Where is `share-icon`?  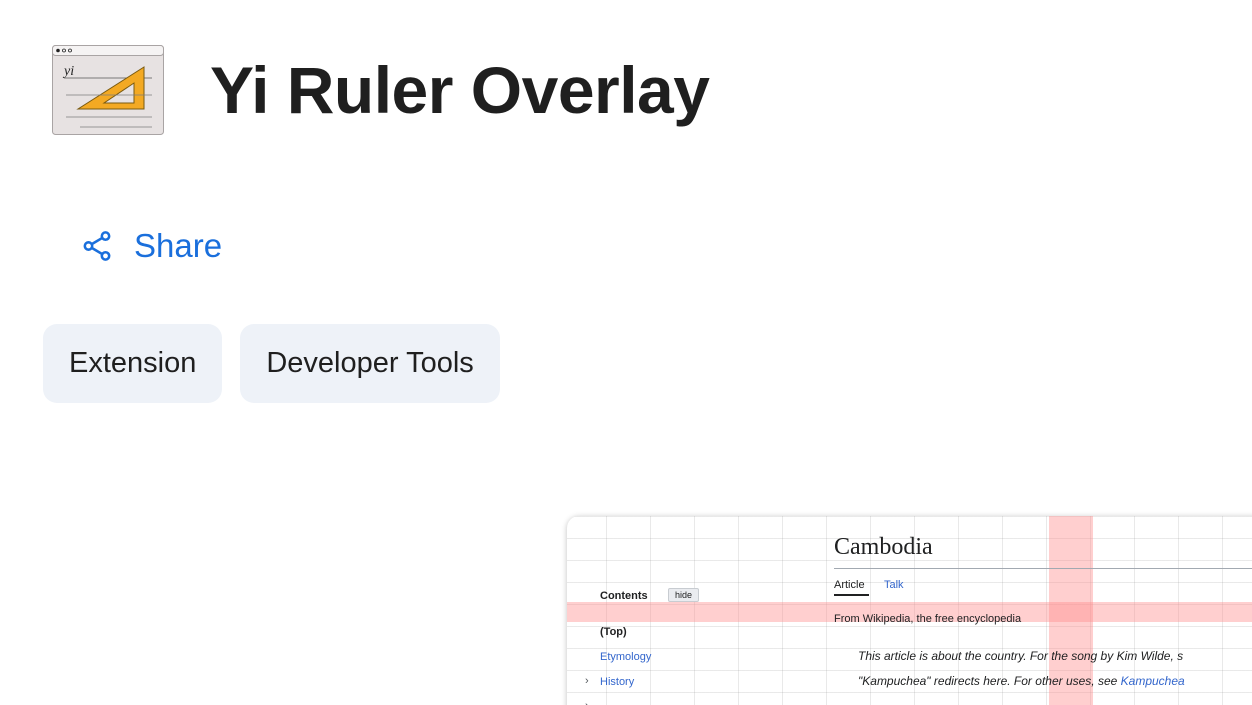
share-icon is located at coordinates (97, 246).